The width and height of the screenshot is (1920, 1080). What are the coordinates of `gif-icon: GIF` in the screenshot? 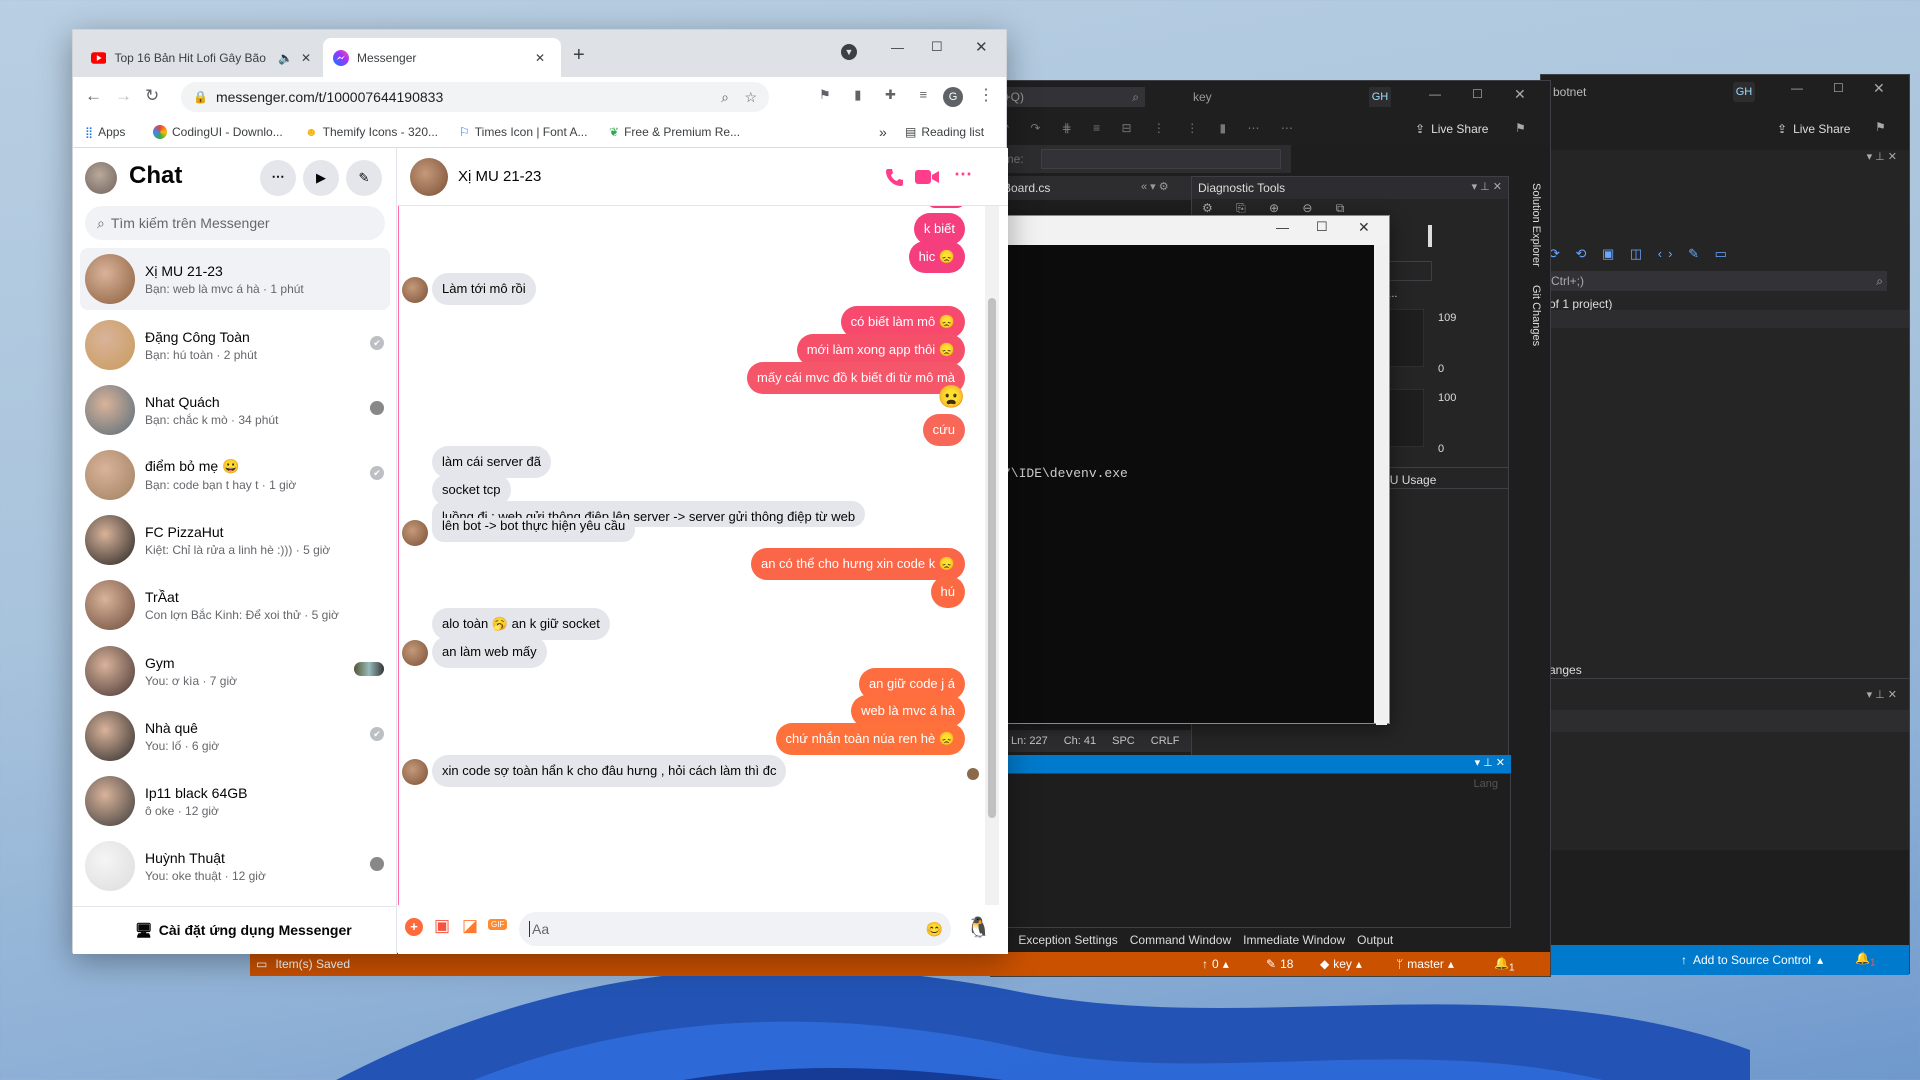 It's located at (498, 924).